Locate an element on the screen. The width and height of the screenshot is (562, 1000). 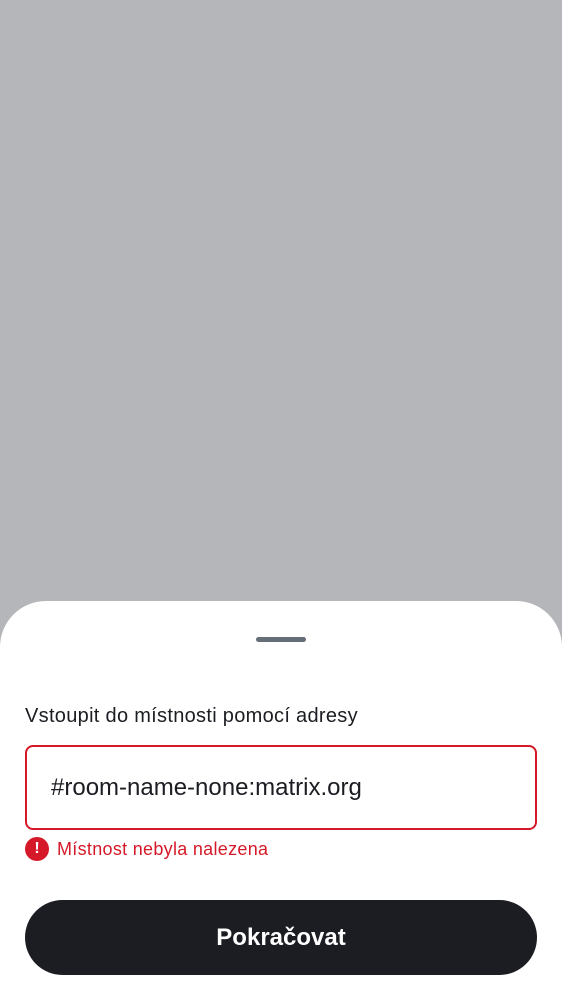
error-message: Místnost nebyla nalezena is located at coordinates (163, 848).